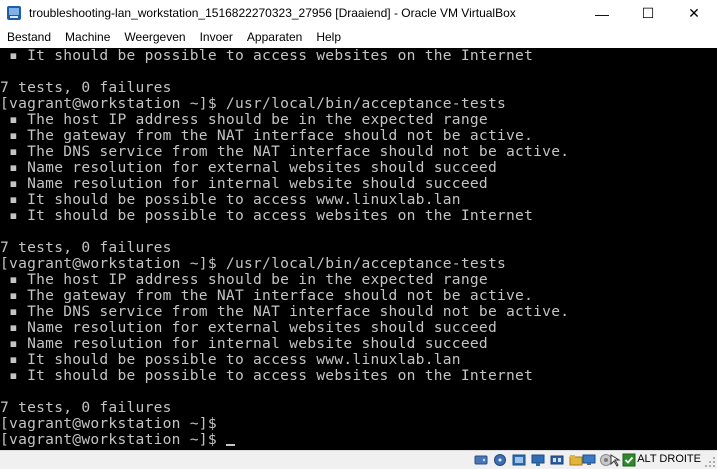  I want to click on console-prompt: [vagrant@workstation ~]$, so click(113, 439).